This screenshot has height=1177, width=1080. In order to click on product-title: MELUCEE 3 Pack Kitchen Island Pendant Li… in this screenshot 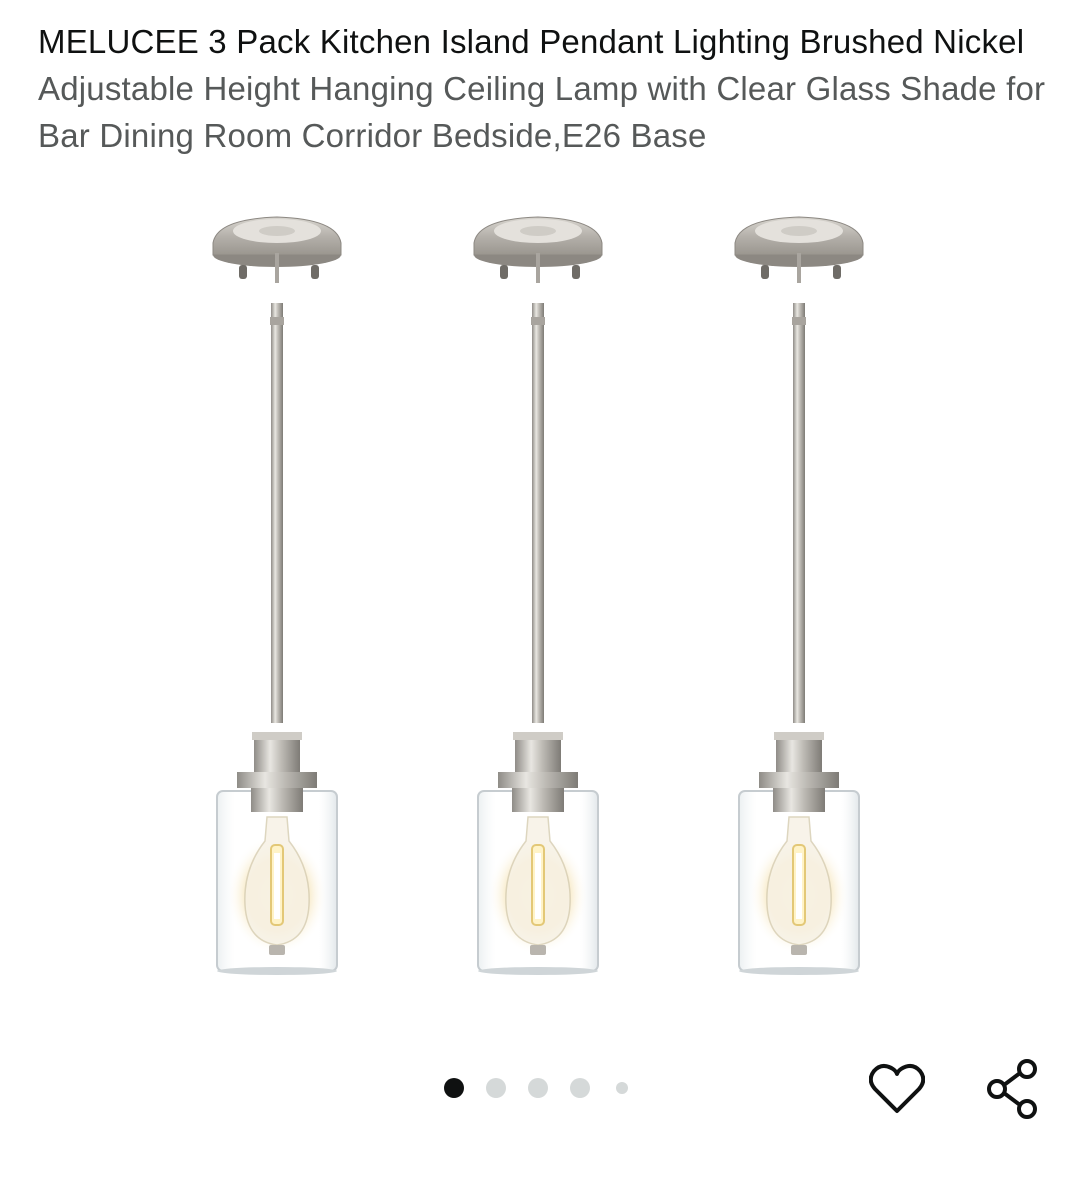, I will do `click(531, 41)`.